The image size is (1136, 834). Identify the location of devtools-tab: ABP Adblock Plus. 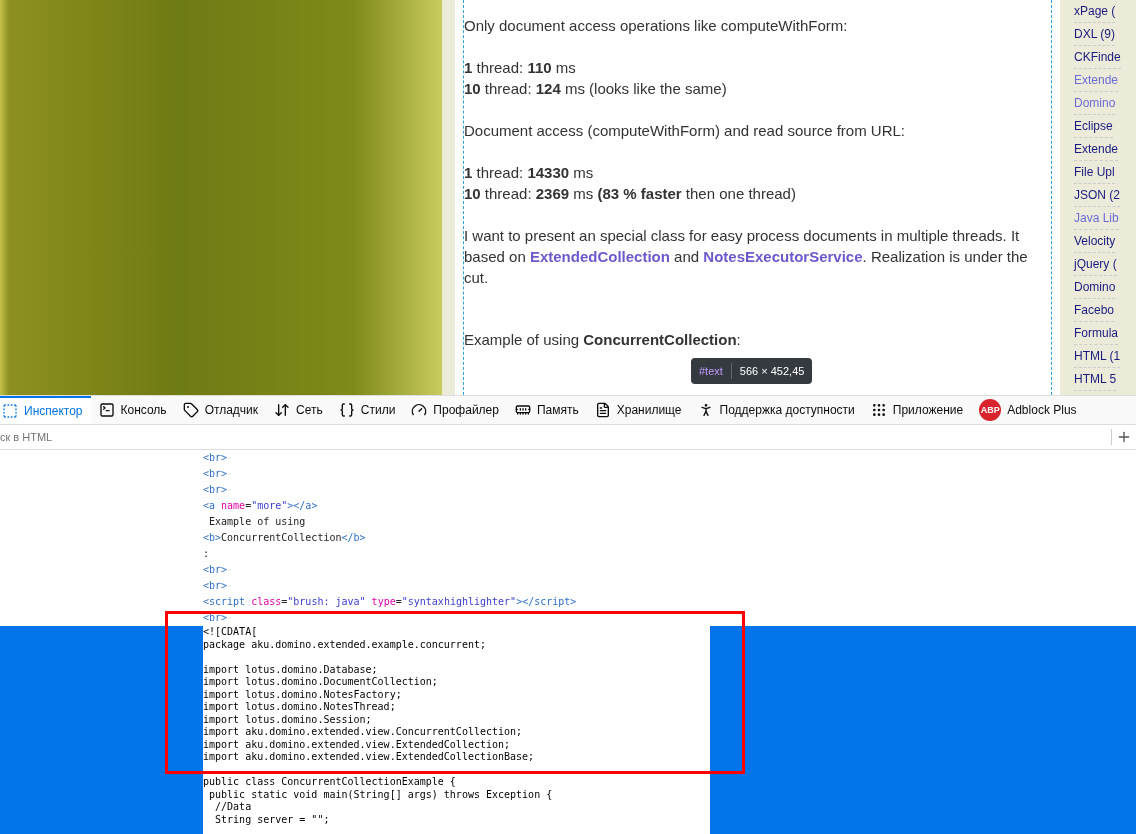
(1028, 410).